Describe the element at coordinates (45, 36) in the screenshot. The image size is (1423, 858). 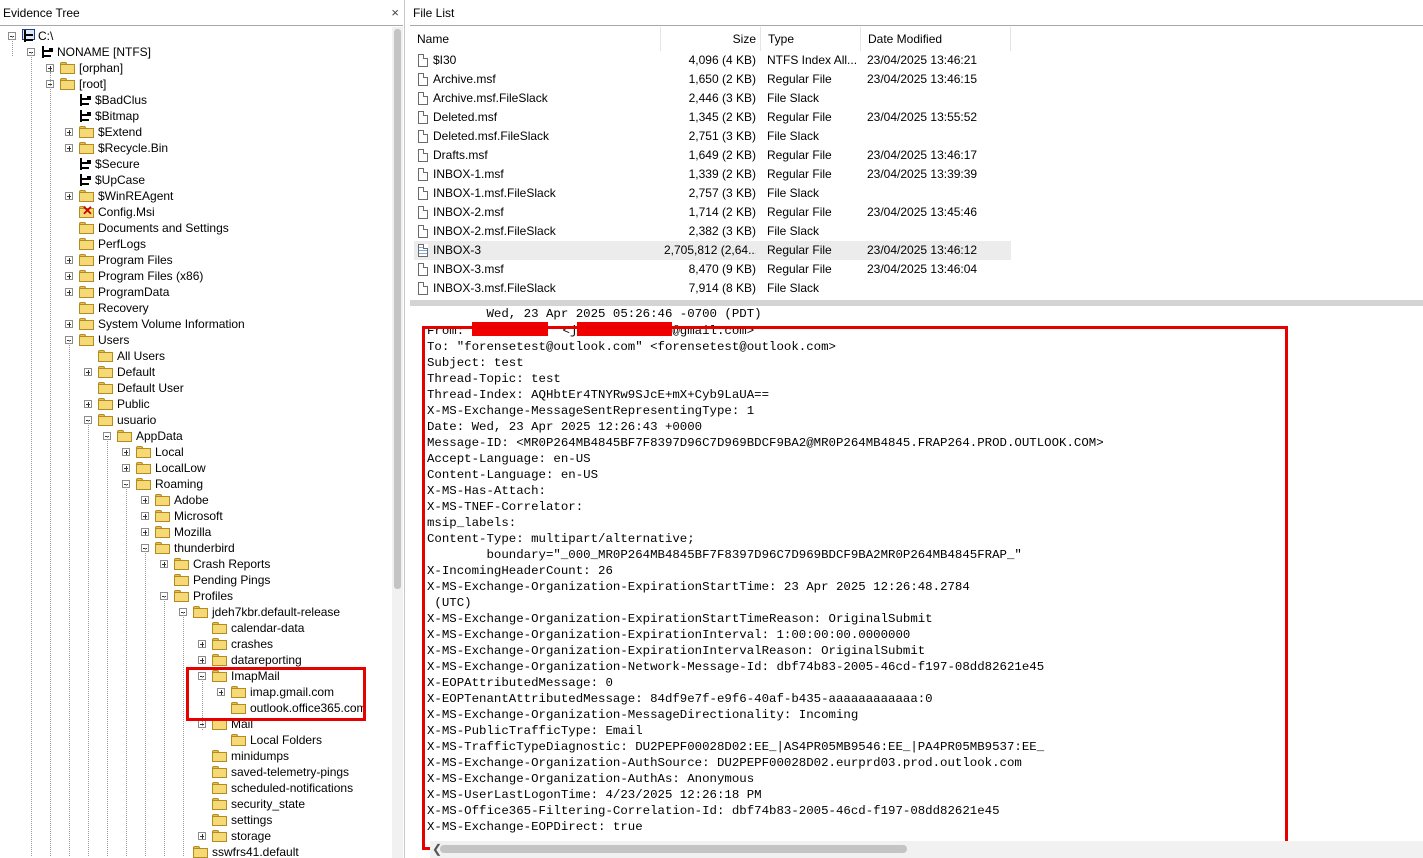
I see `tree-node-label: C:\` at that location.